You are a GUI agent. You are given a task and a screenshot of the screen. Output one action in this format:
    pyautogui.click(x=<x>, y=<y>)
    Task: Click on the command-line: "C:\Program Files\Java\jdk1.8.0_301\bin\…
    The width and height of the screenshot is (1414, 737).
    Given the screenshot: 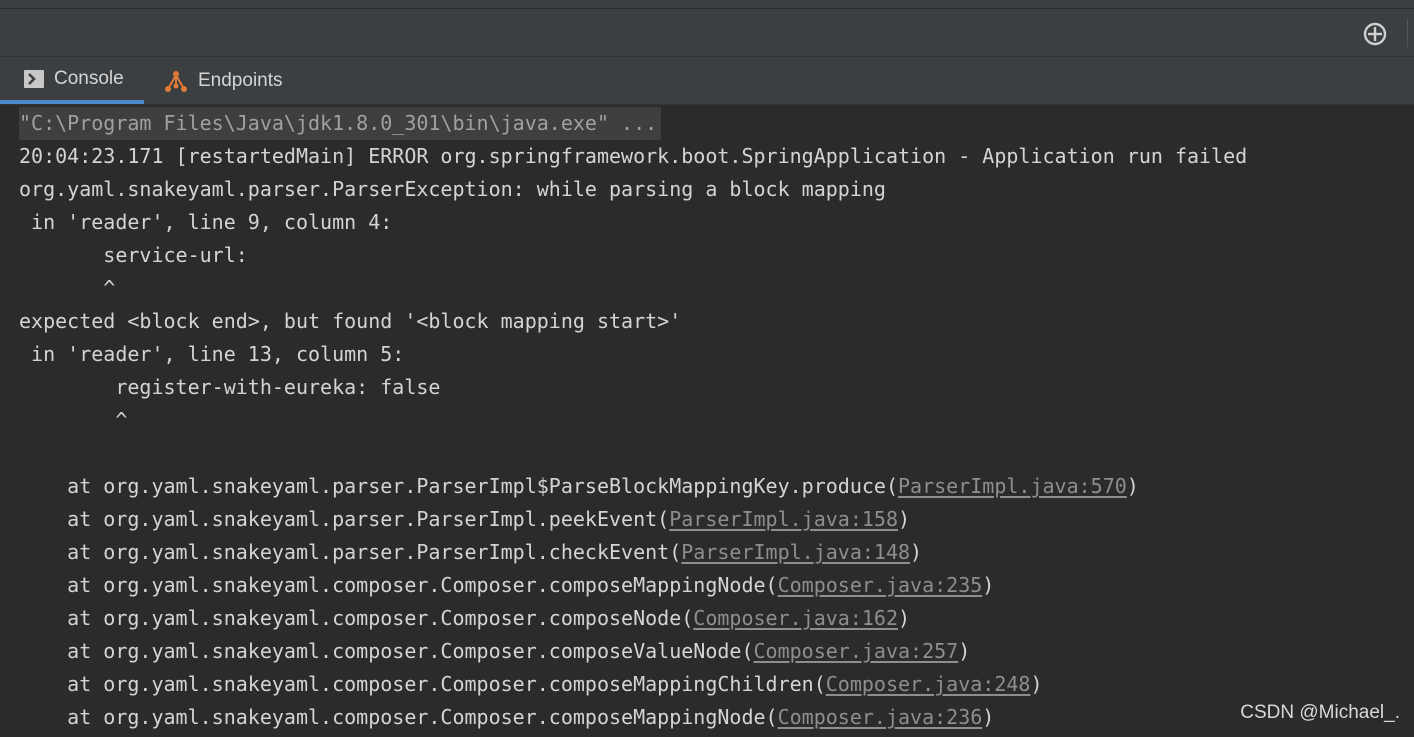 What is the action you would take?
    pyautogui.click(x=340, y=123)
    